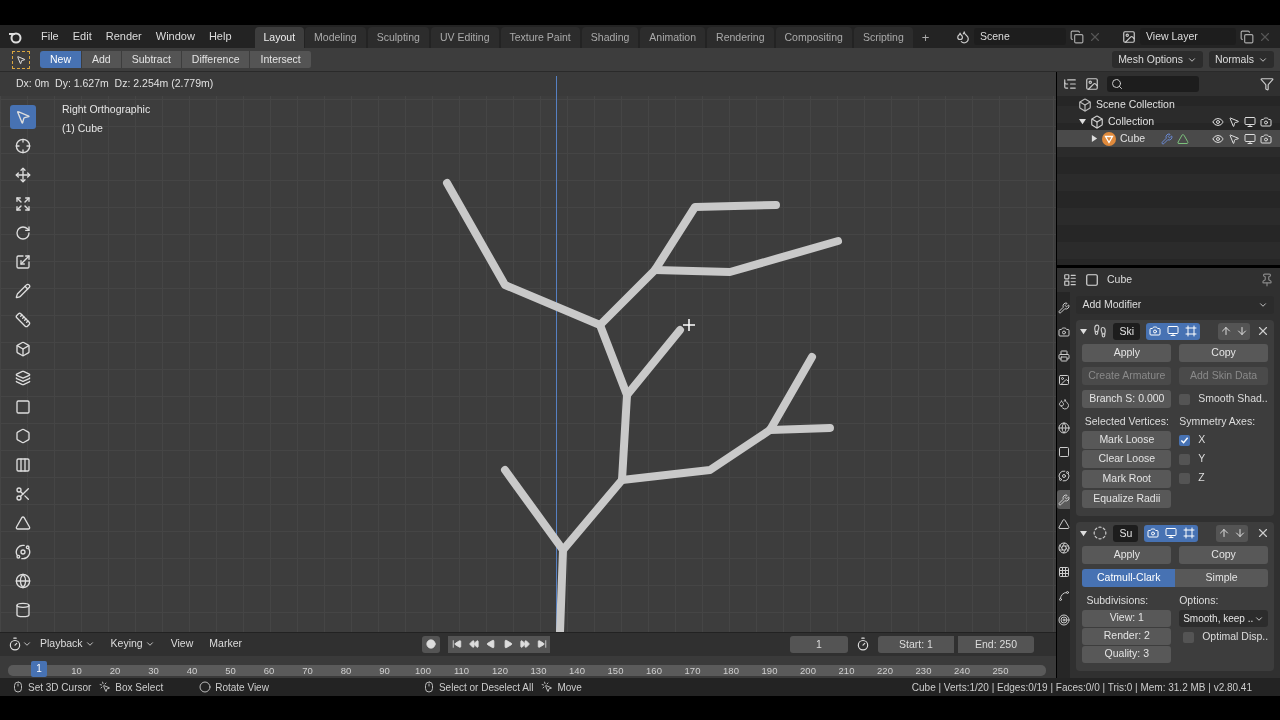 Image resolution: width=1280 pixels, height=720 pixels. Describe the element at coordinates (883, 37) in the screenshot. I see `workspace-tab: Scripting` at that location.